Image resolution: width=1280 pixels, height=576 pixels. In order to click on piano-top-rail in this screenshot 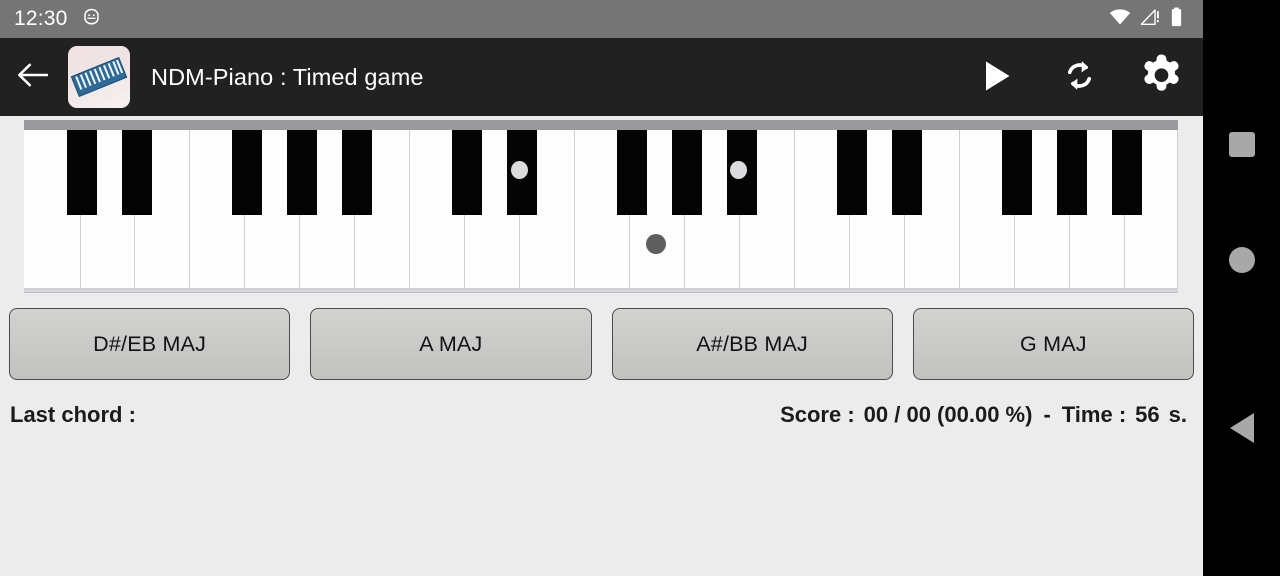, I will do `click(601, 125)`.